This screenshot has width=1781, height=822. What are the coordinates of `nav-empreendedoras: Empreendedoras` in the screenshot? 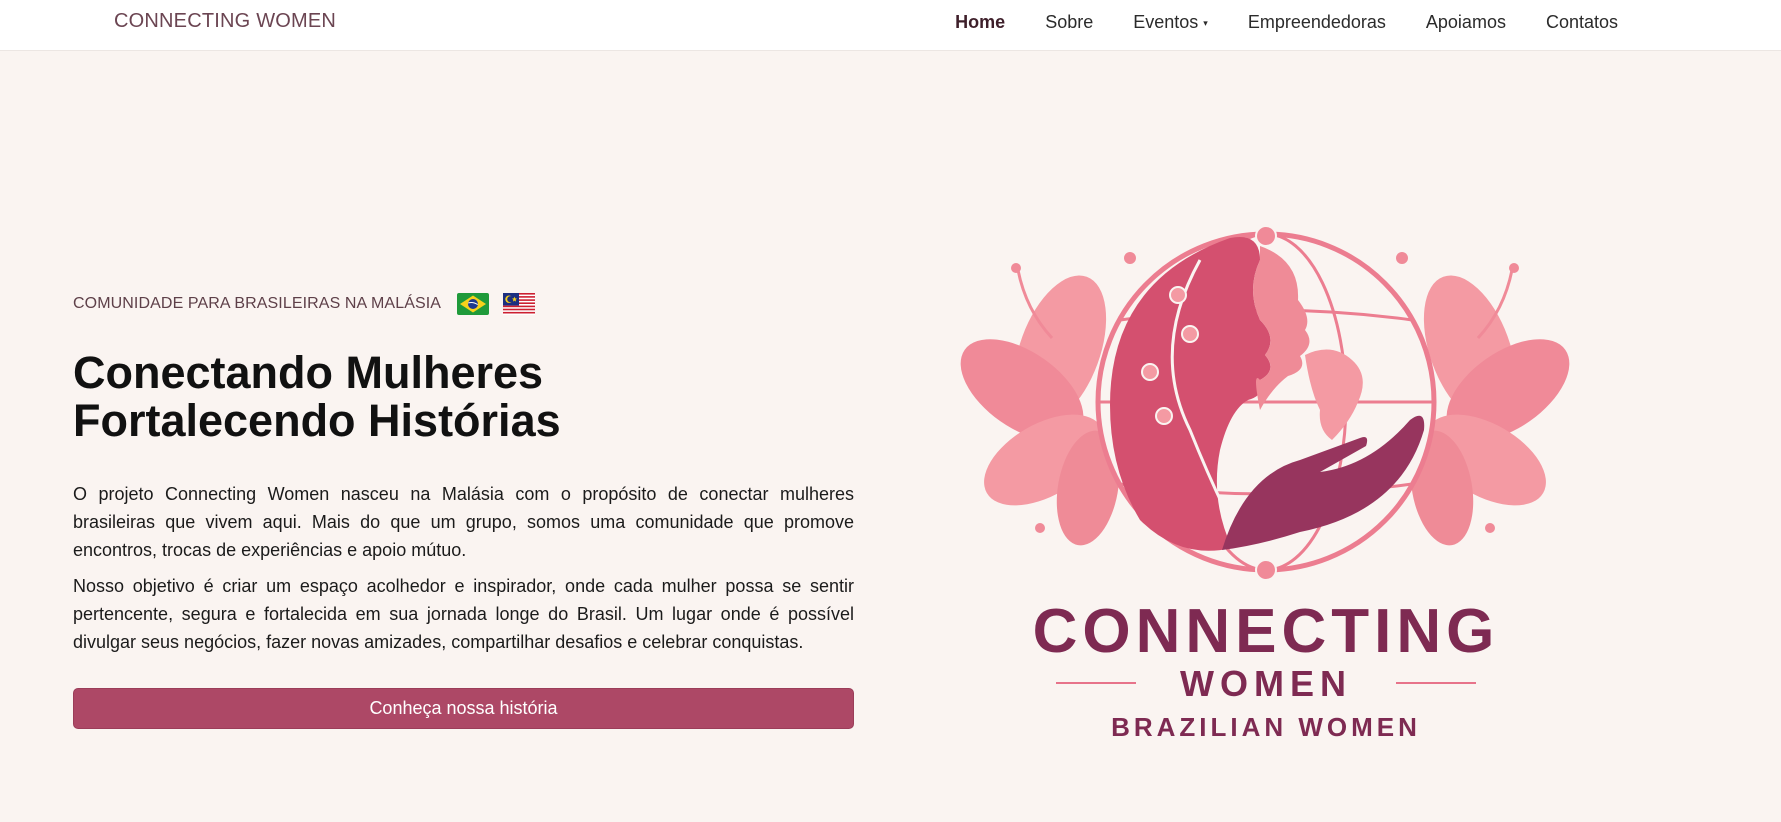 It's located at (1317, 22).